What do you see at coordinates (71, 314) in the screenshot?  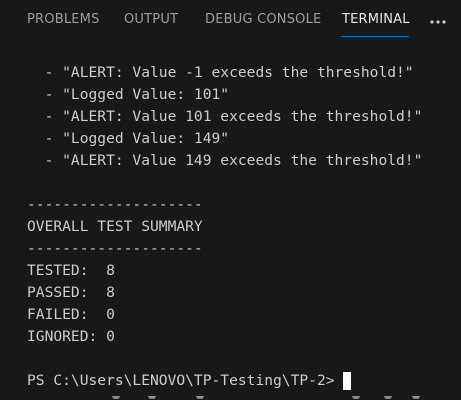 I see `terminal-line: FAILED: 0` at bounding box center [71, 314].